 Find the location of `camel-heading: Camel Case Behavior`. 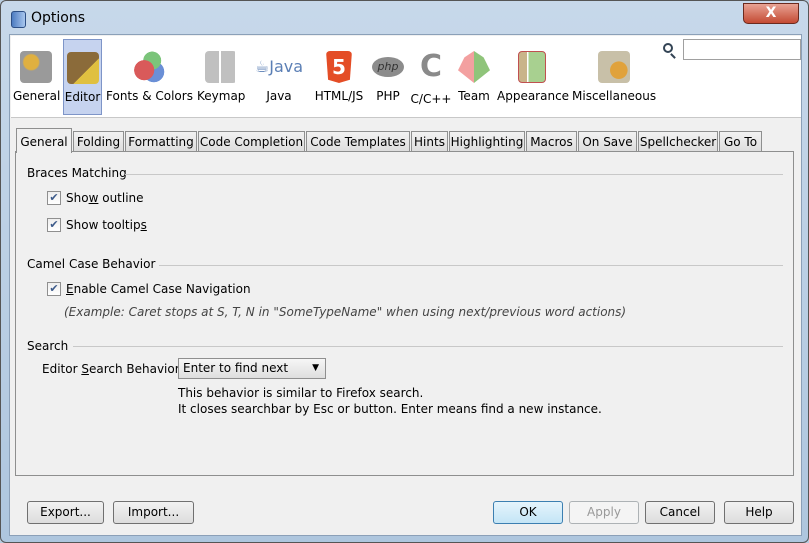

camel-heading: Camel Case Behavior is located at coordinates (91, 264).